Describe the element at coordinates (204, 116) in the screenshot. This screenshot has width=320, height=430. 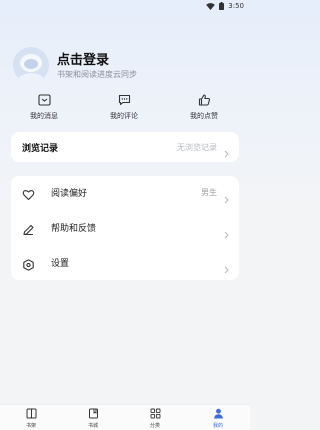
I see `shortcut-label: 我的点赞` at that location.